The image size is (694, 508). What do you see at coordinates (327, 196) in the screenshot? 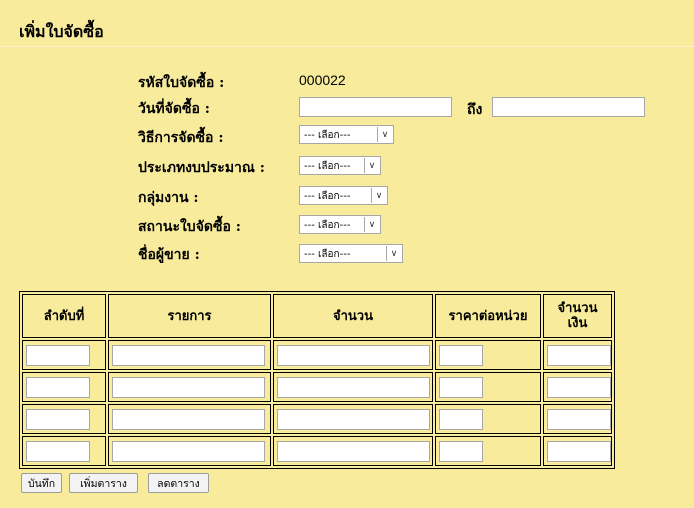
I see `work-group-select-value: --- เลือก---` at bounding box center [327, 196].